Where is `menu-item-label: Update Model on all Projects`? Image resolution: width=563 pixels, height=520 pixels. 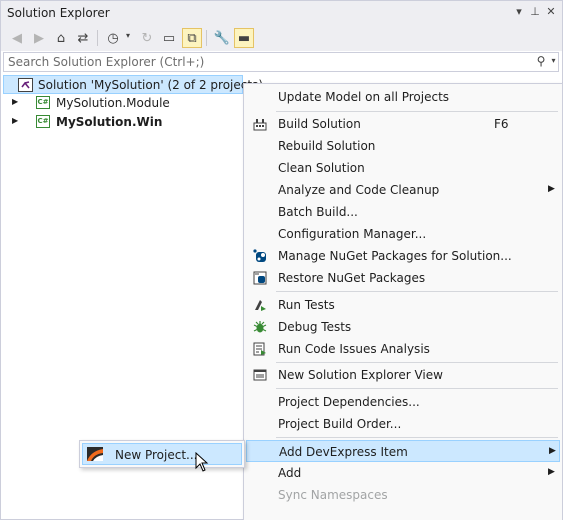
menu-item-label: Update Model on all Projects is located at coordinates (364, 97).